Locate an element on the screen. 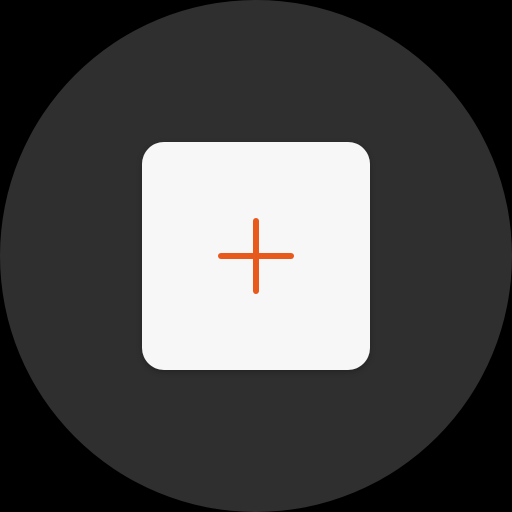 The height and width of the screenshot is (512, 512). plus-icon is located at coordinates (256, 256).